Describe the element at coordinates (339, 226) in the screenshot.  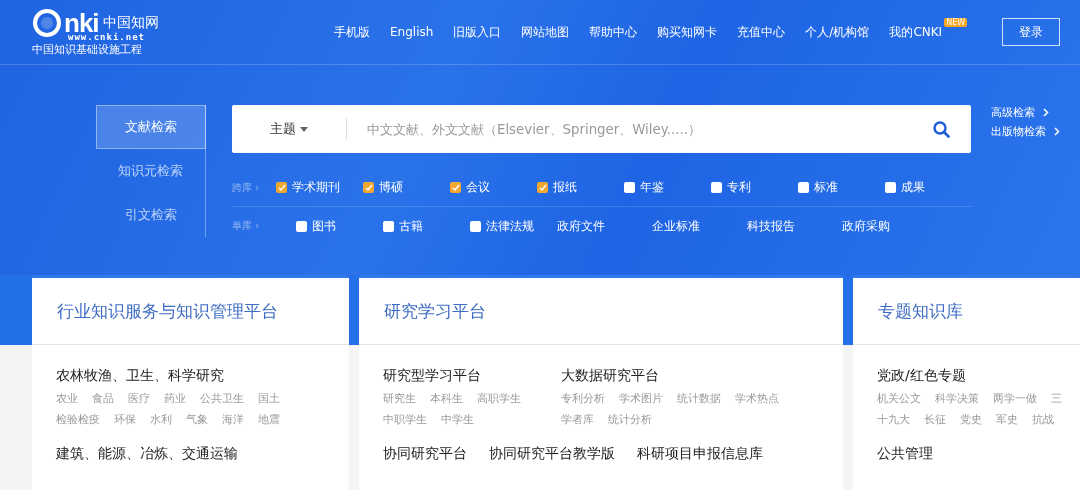
I see `db-checkbox: 图书` at that location.